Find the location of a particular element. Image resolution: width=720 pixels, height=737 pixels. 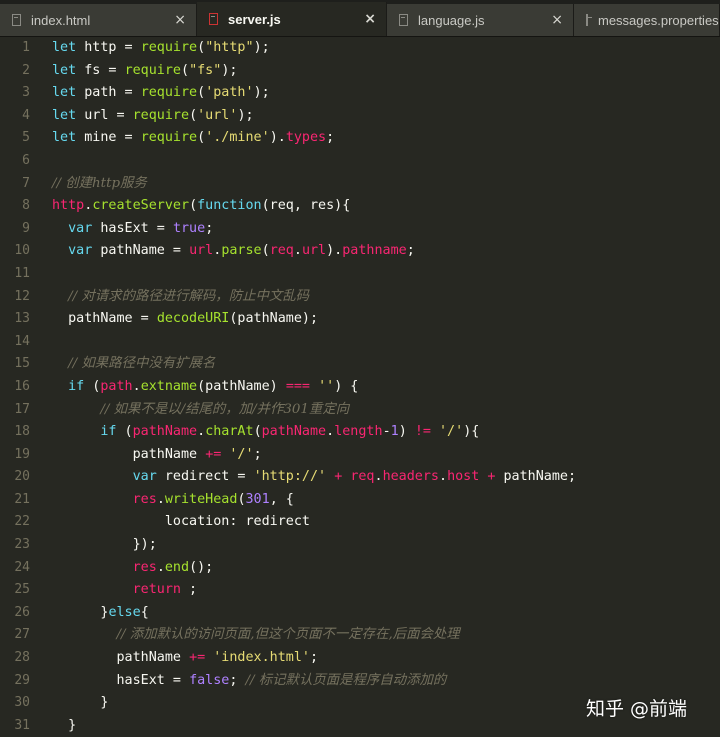

code-text: }); is located at coordinates (104, 545).